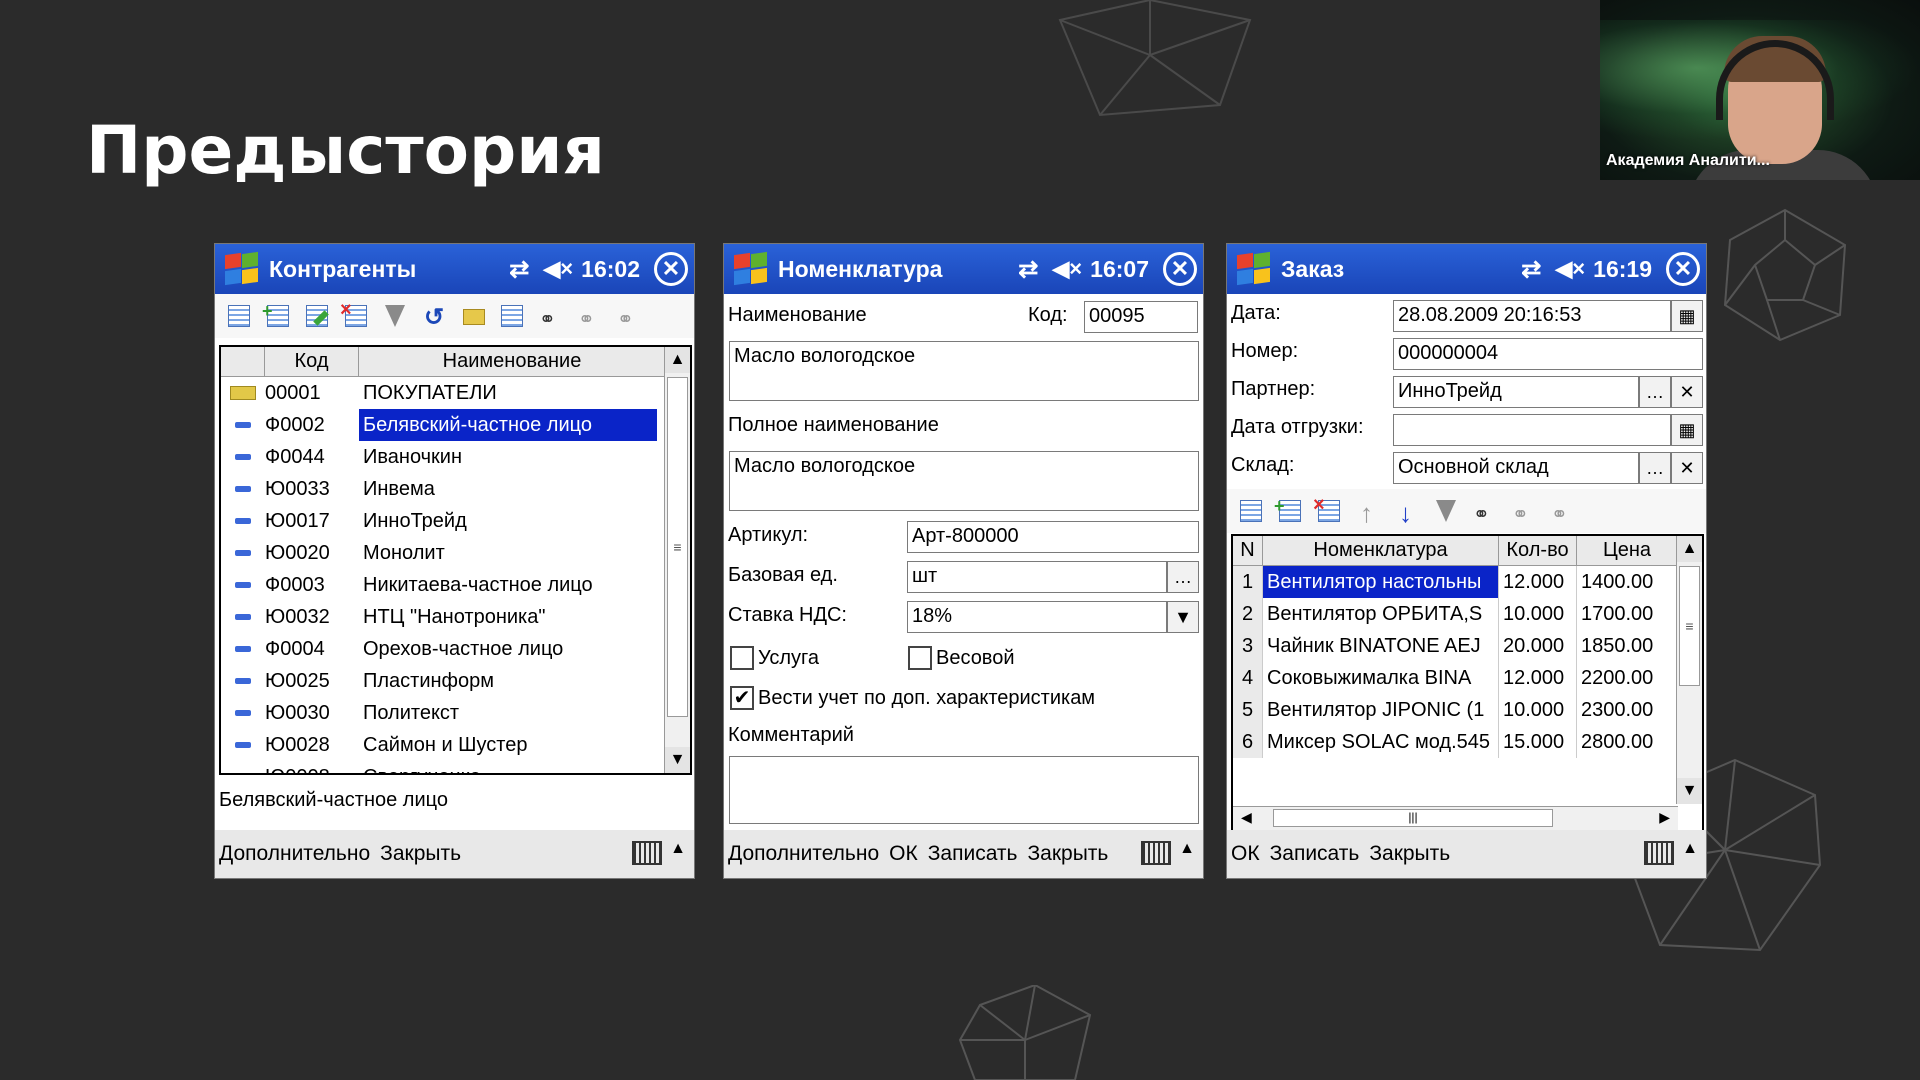  What do you see at coordinates (443, 745) in the screenshot?
I see `table-row: Ю0028 Саймон и Шустер` at bounding box center [443, 745].